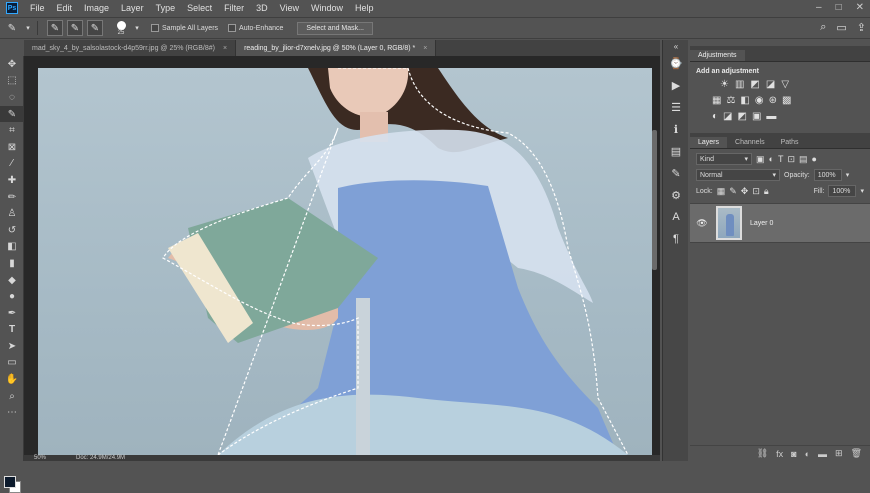  I want to click on filter-toggle-icon: ●, so click(814, 159).